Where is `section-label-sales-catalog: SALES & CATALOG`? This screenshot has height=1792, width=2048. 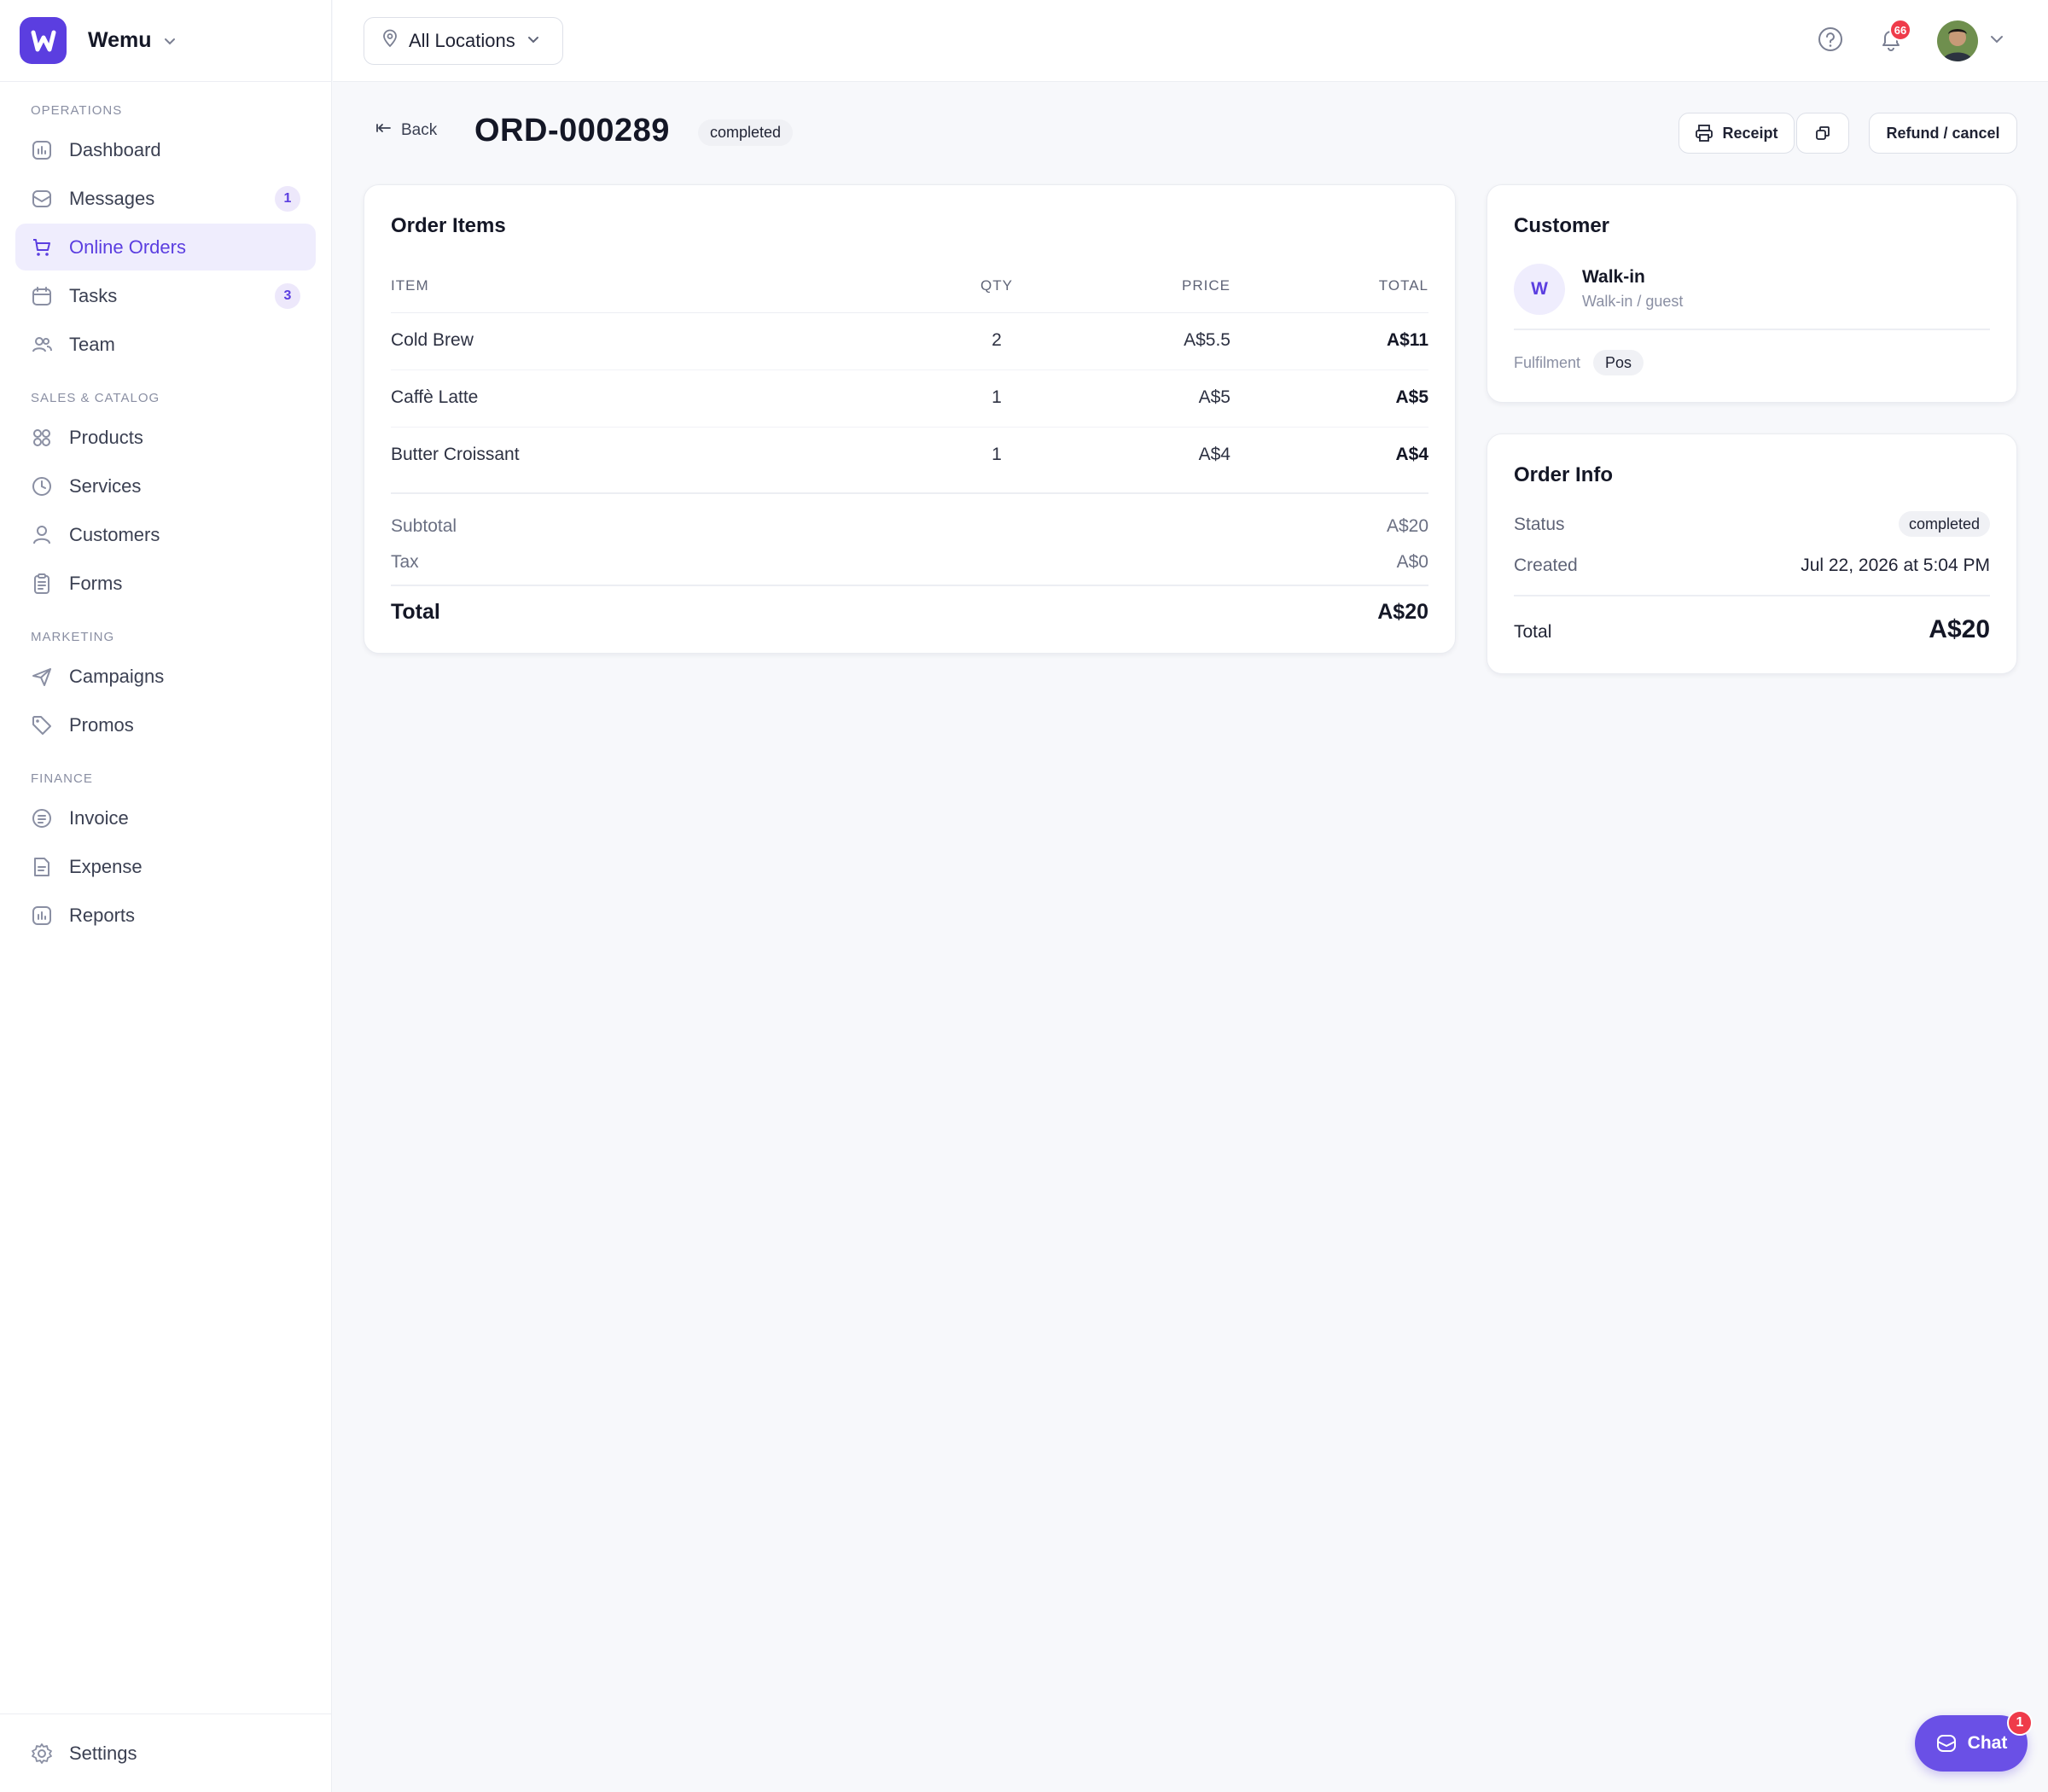
section-label-sales-catalog: SALES & CATALOG is located at coordinates (95, 398).